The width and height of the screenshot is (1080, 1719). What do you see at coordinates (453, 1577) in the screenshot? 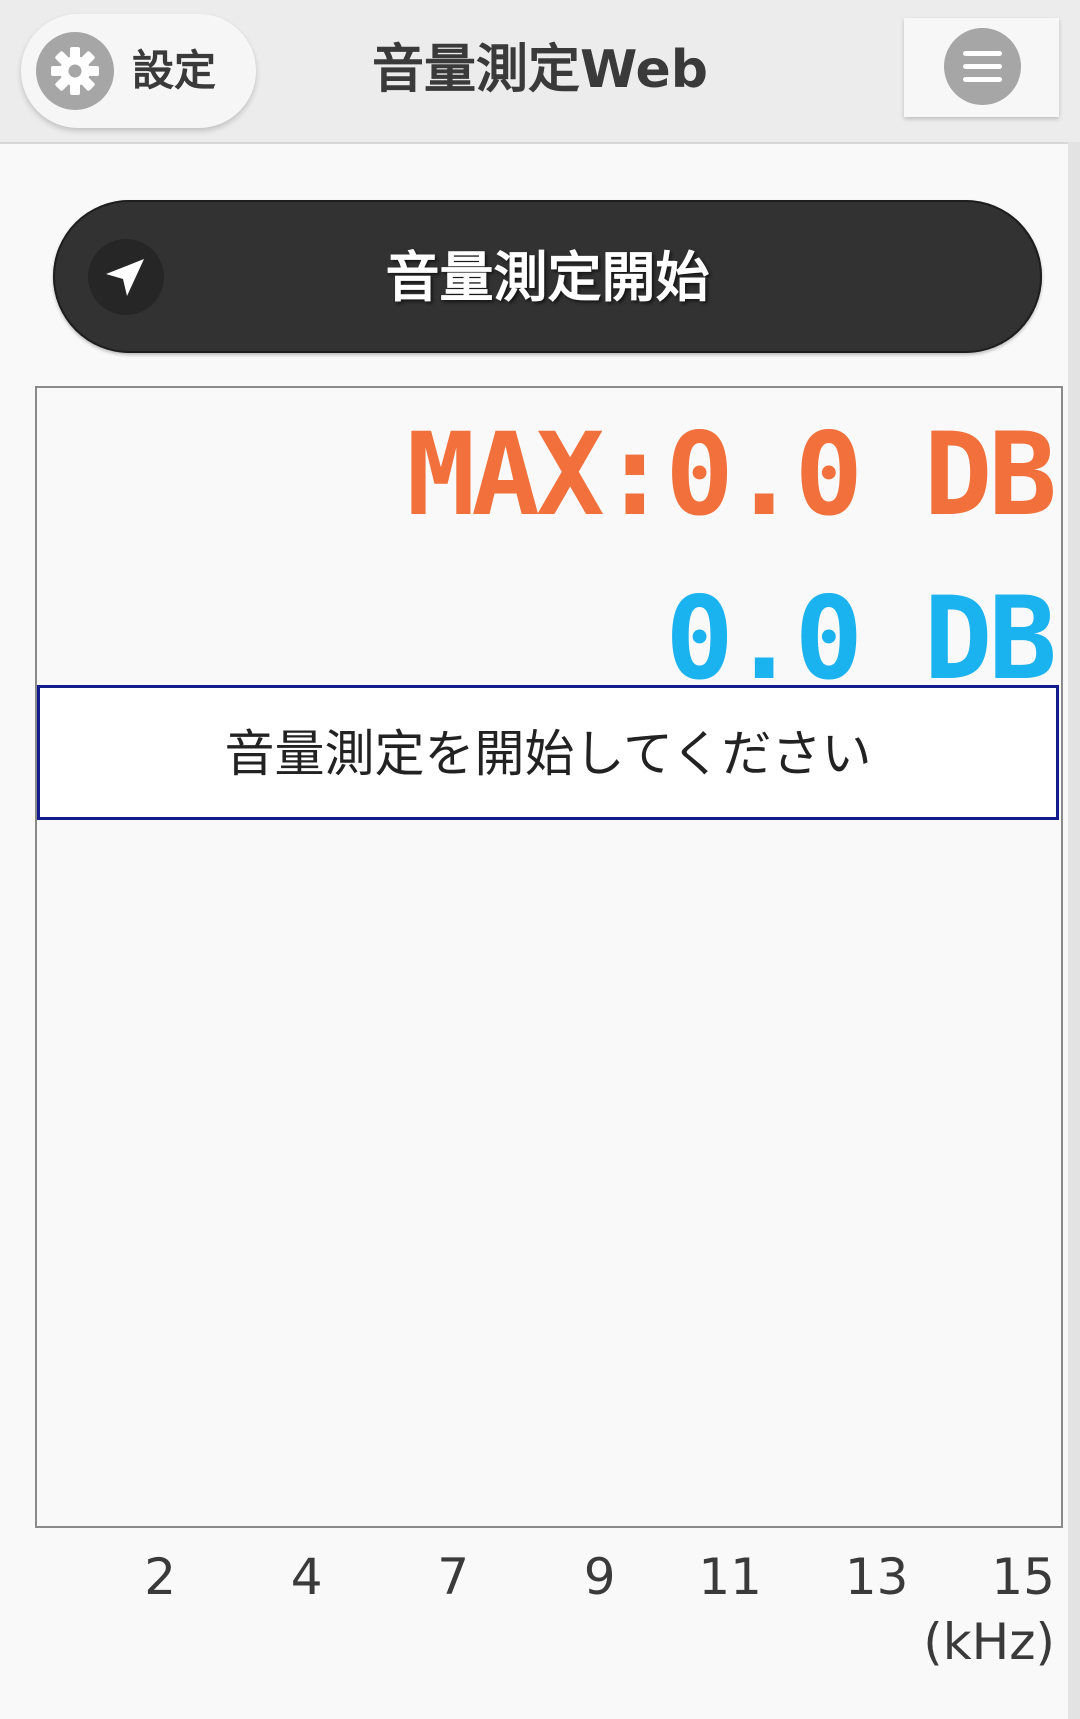
I see `axis-tick-label: 7` at bounding box center [453, 1577].